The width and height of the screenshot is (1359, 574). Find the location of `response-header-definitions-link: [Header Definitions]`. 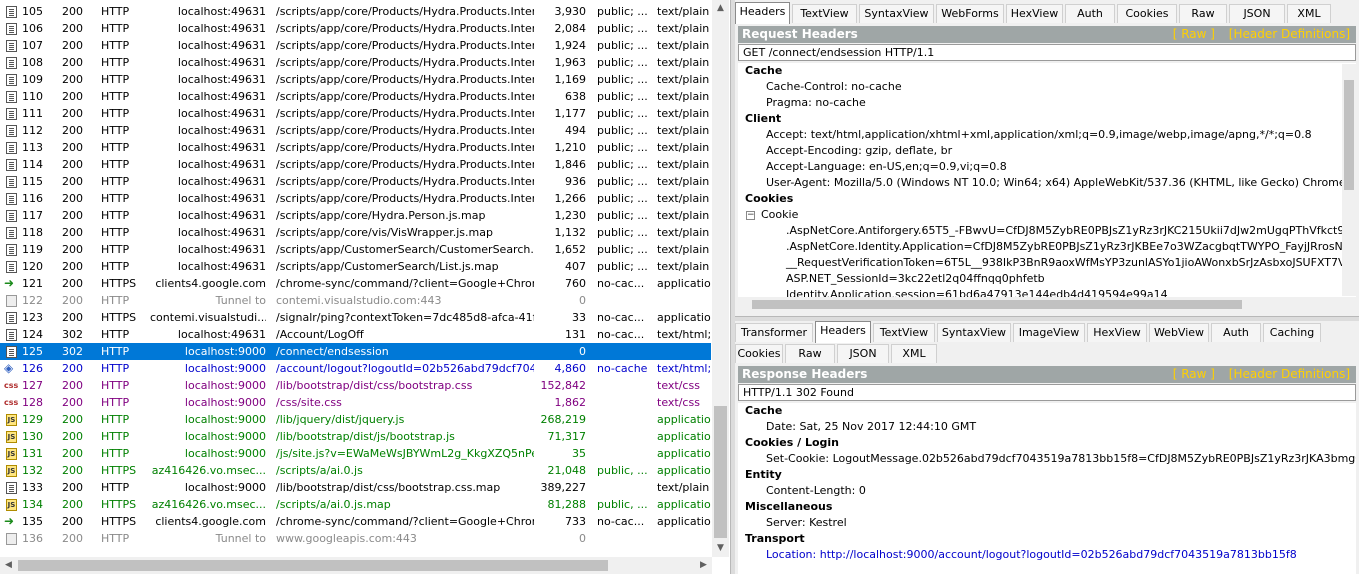

response-header-definitions-link: [Header Definitions] is located at coordinates (1289, 374).